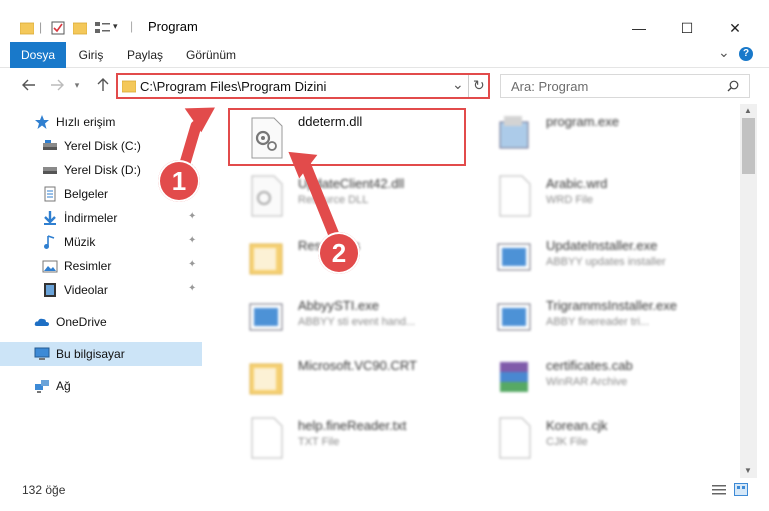 This screenshot has width=769, height=511. I want to click on expand-ribbon-chevron-icon: ⌄, so click(724, 52).